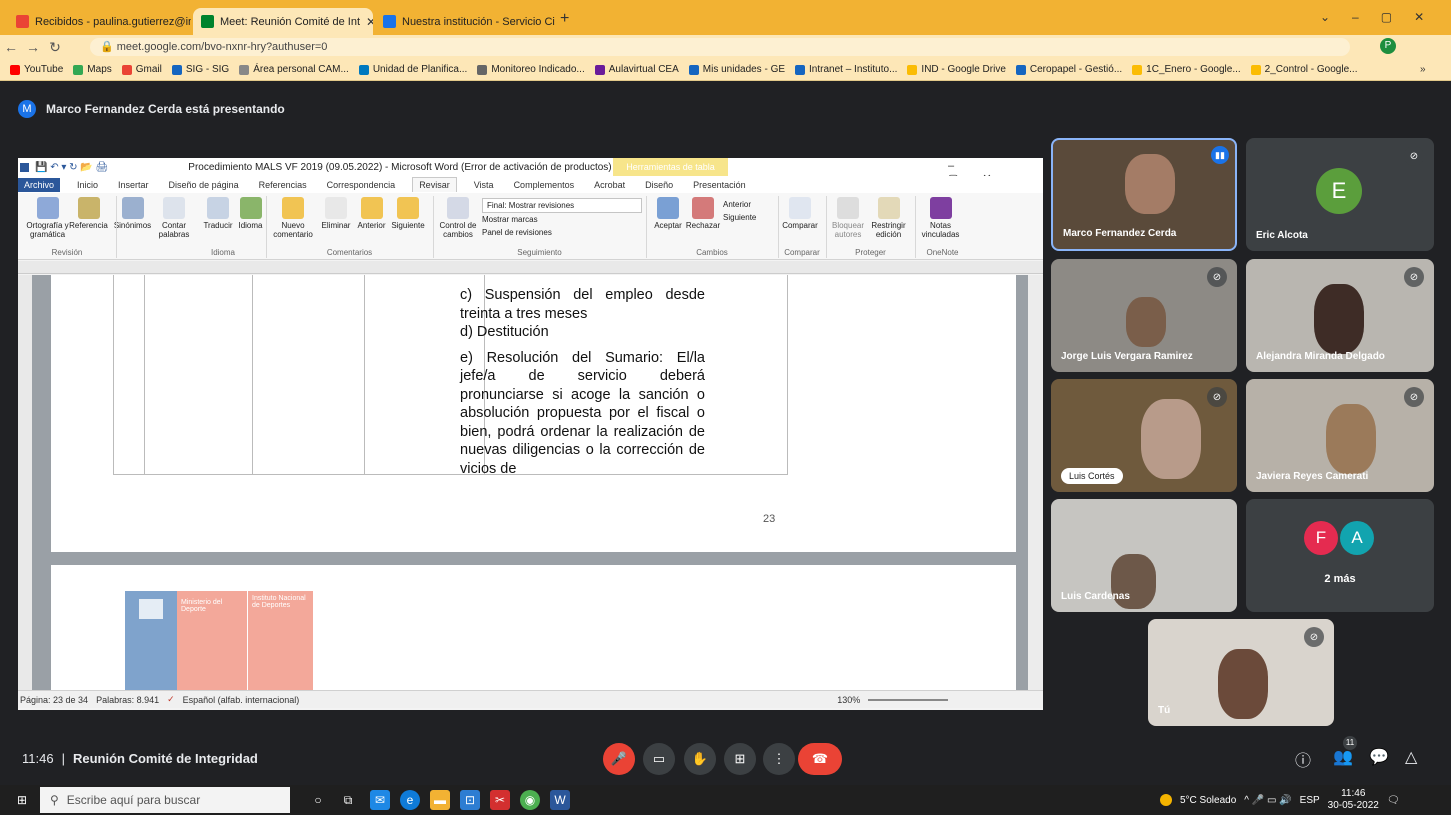 This screenshot has height=815, width=1451. Describe the element at coordinates (609, 185) in the screenshot. I see `tab-acrobat: Acrobat` at that location.